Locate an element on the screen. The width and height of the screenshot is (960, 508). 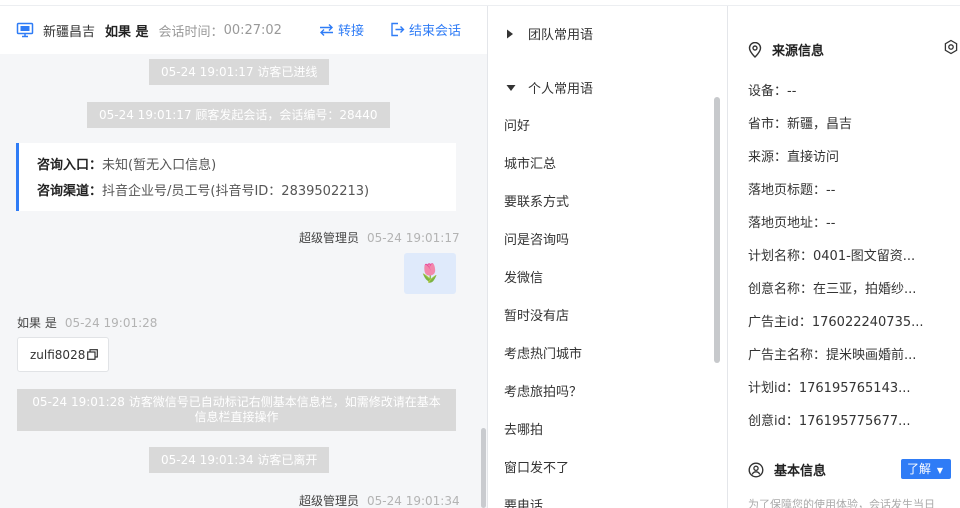
message-time: 05-24 19:01:34 is located at coordinates (413, 501).